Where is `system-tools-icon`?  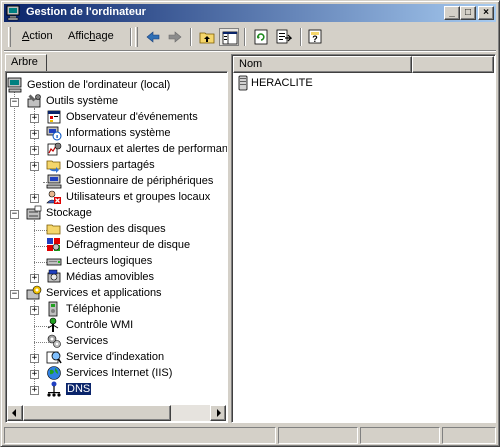
system-tools-icon is located at coordinates (34, 101).